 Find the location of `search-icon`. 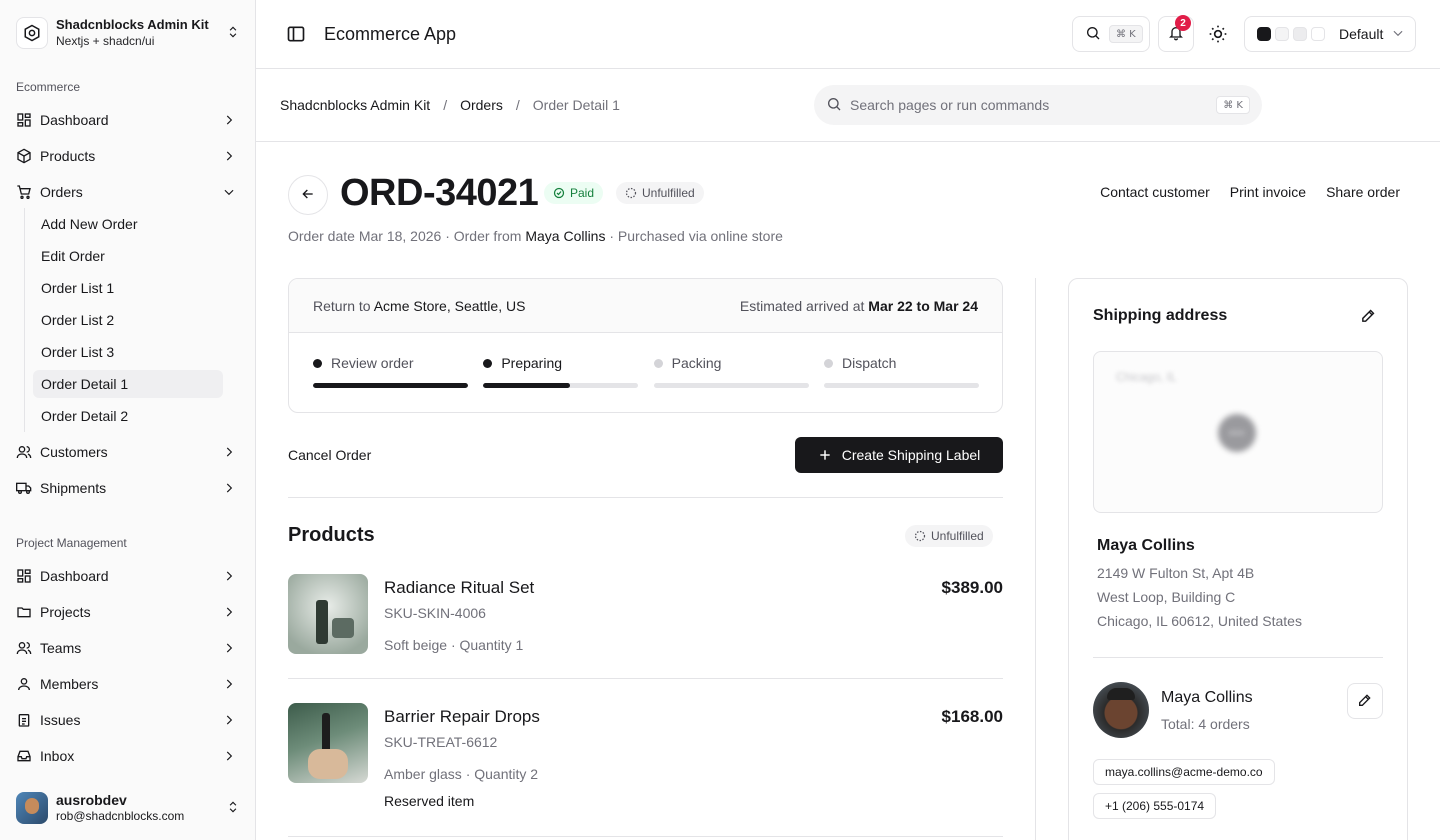

search-icon is located at coordinates (1093, 34).